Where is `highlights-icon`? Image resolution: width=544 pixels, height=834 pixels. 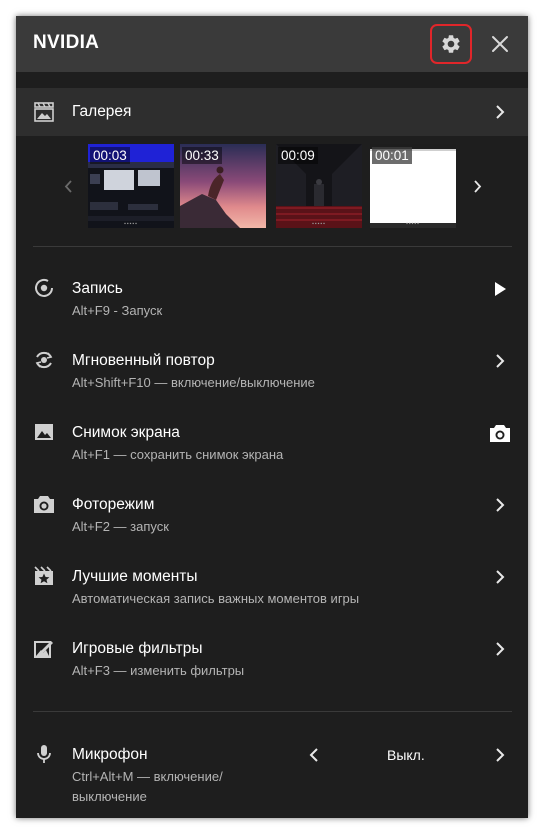
highlights-icon is located at coordinates (44, 576).